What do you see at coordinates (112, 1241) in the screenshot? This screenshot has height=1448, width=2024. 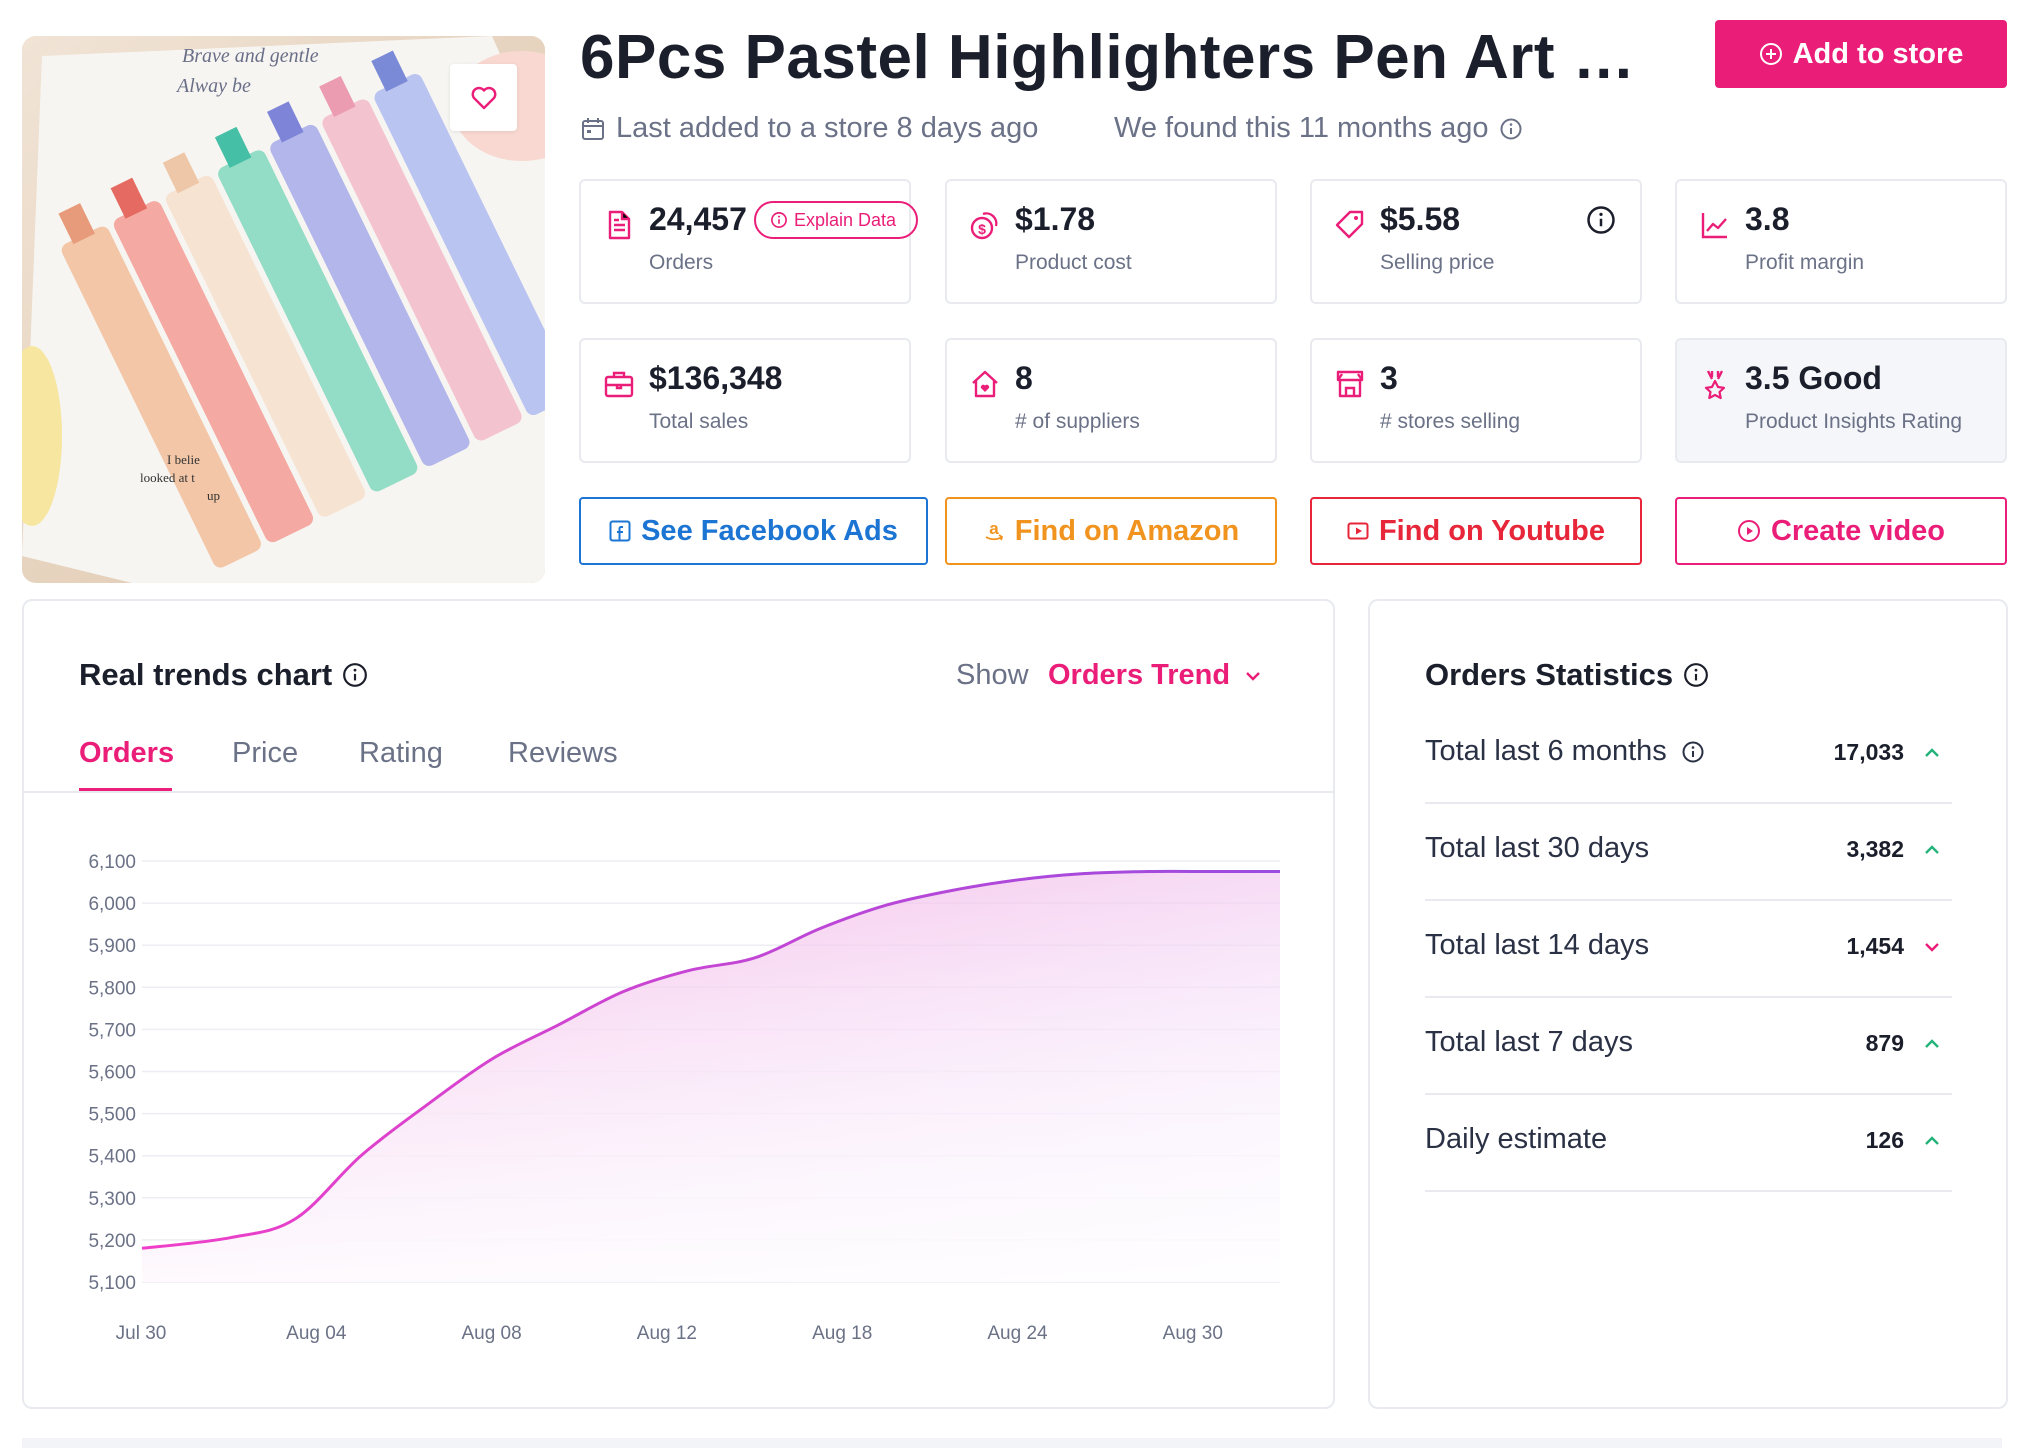 I see `y-tick-label: 5,200` at bounding box center [112, 1241].